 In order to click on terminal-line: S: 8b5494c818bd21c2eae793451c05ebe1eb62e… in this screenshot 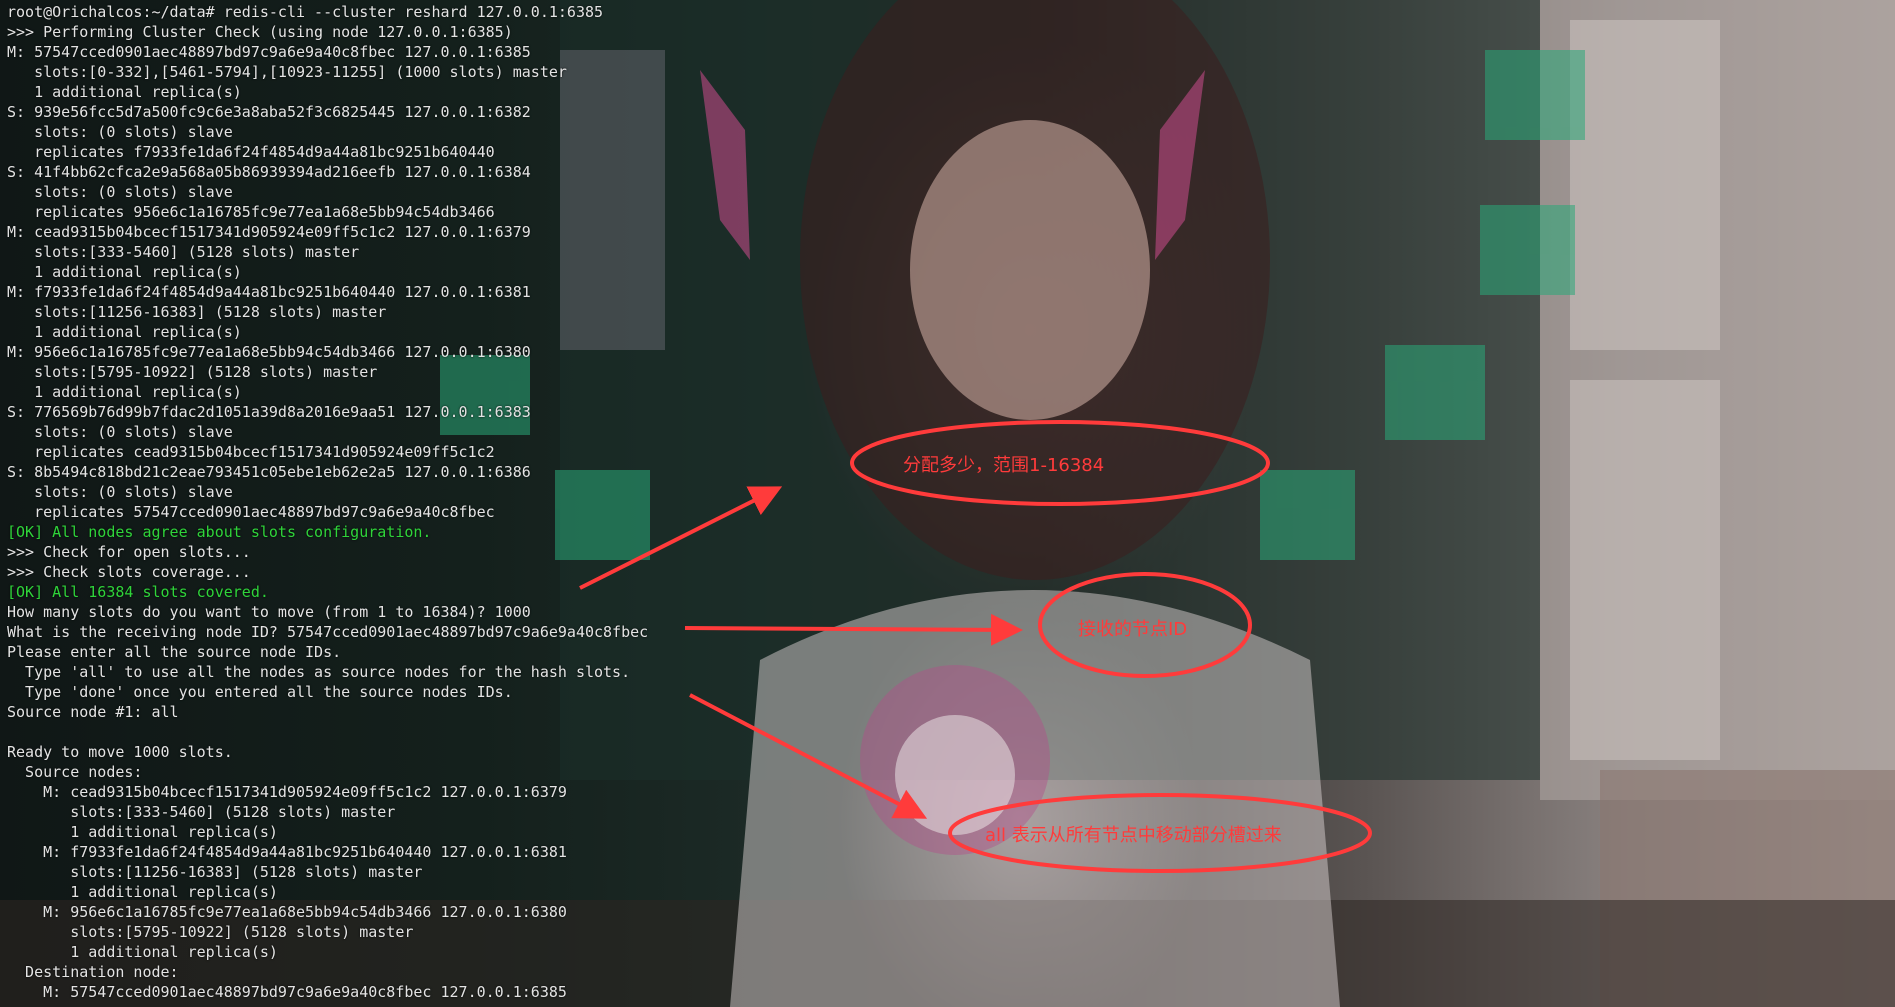, I will do `click(269, 472)`.